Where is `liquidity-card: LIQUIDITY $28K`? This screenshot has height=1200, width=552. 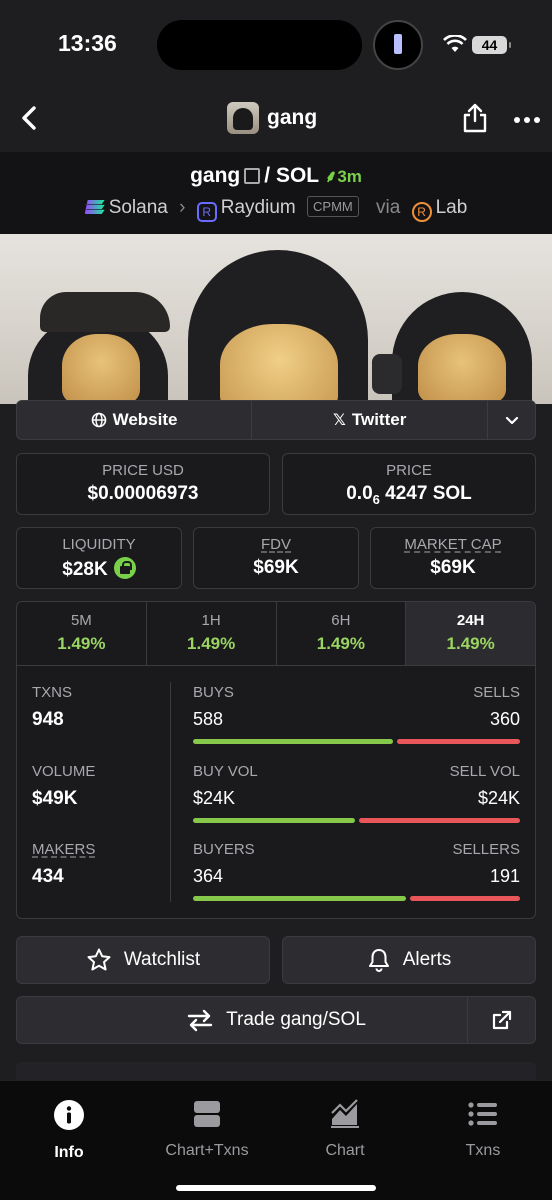
liquidity-card: LIQUIDITY $28K is located at coordinates (99, 558).